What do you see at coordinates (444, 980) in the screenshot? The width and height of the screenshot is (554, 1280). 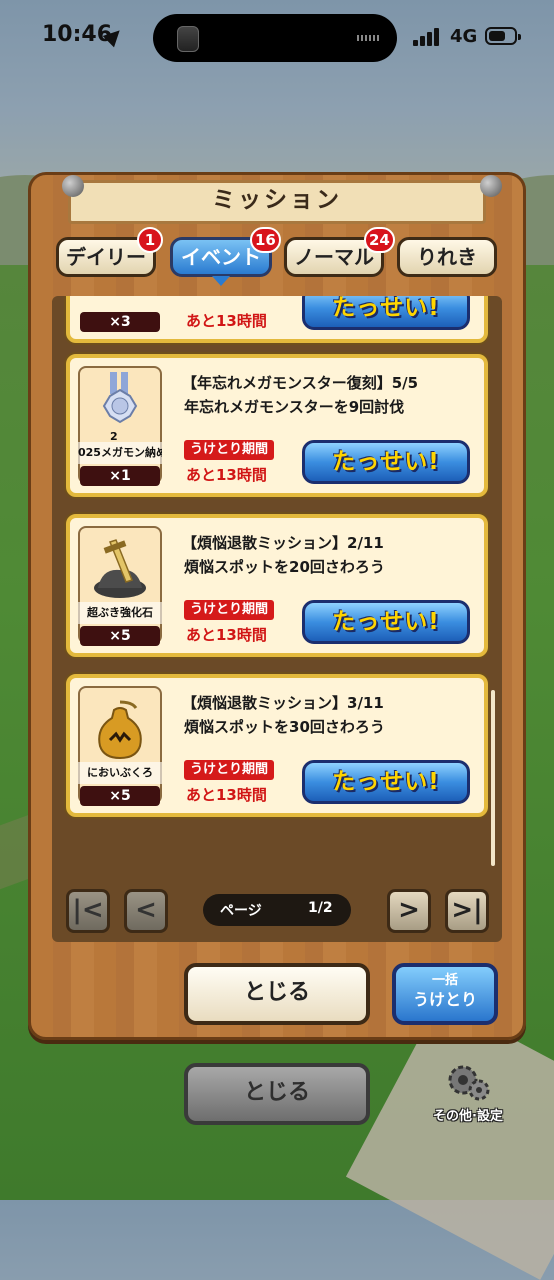 I see `bulk-label-line1: 一括` at bounding box center [444, 980].